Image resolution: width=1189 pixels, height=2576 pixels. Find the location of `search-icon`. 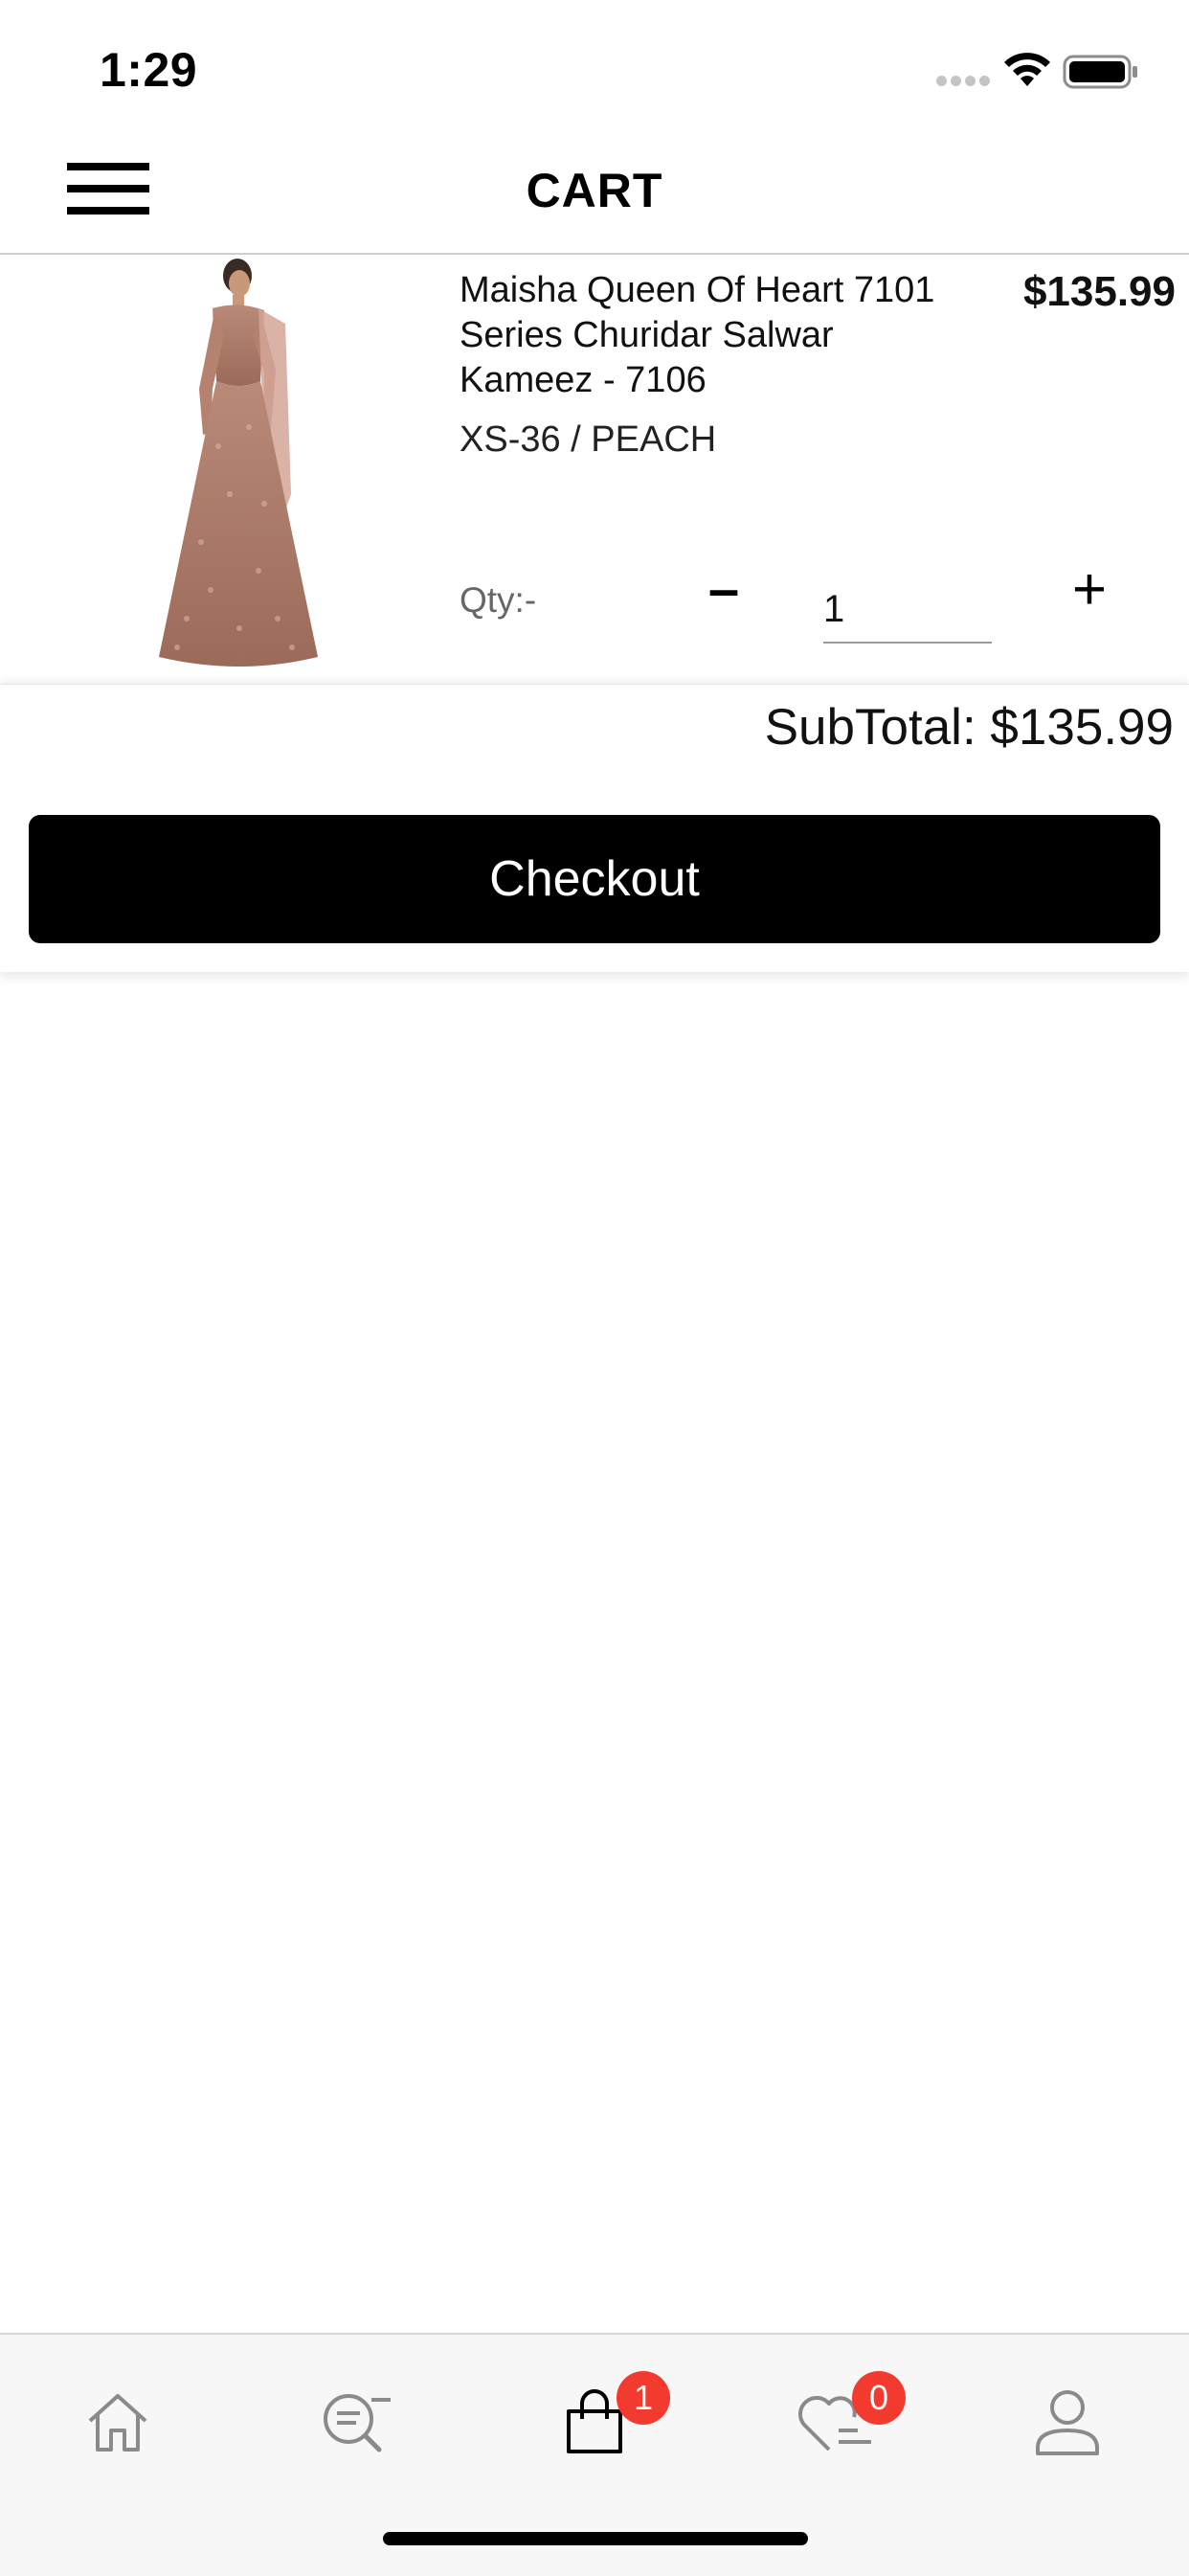

search-icon is located at coordinates (357, 2423).